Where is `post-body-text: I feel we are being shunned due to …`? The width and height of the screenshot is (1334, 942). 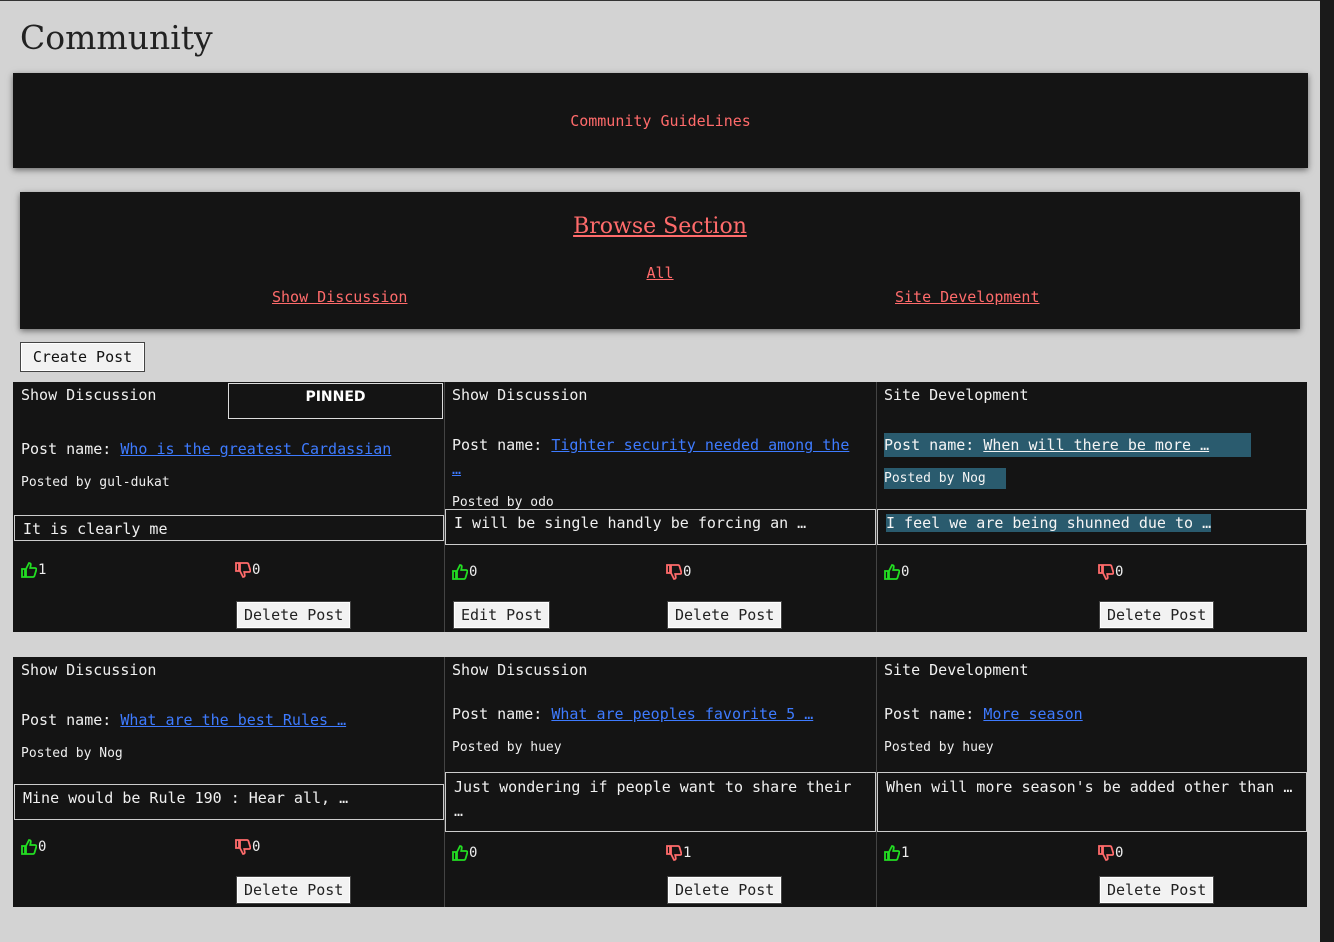 post-body-text: I feel we are being shunned due to … is located at coordinates (1049, 523).